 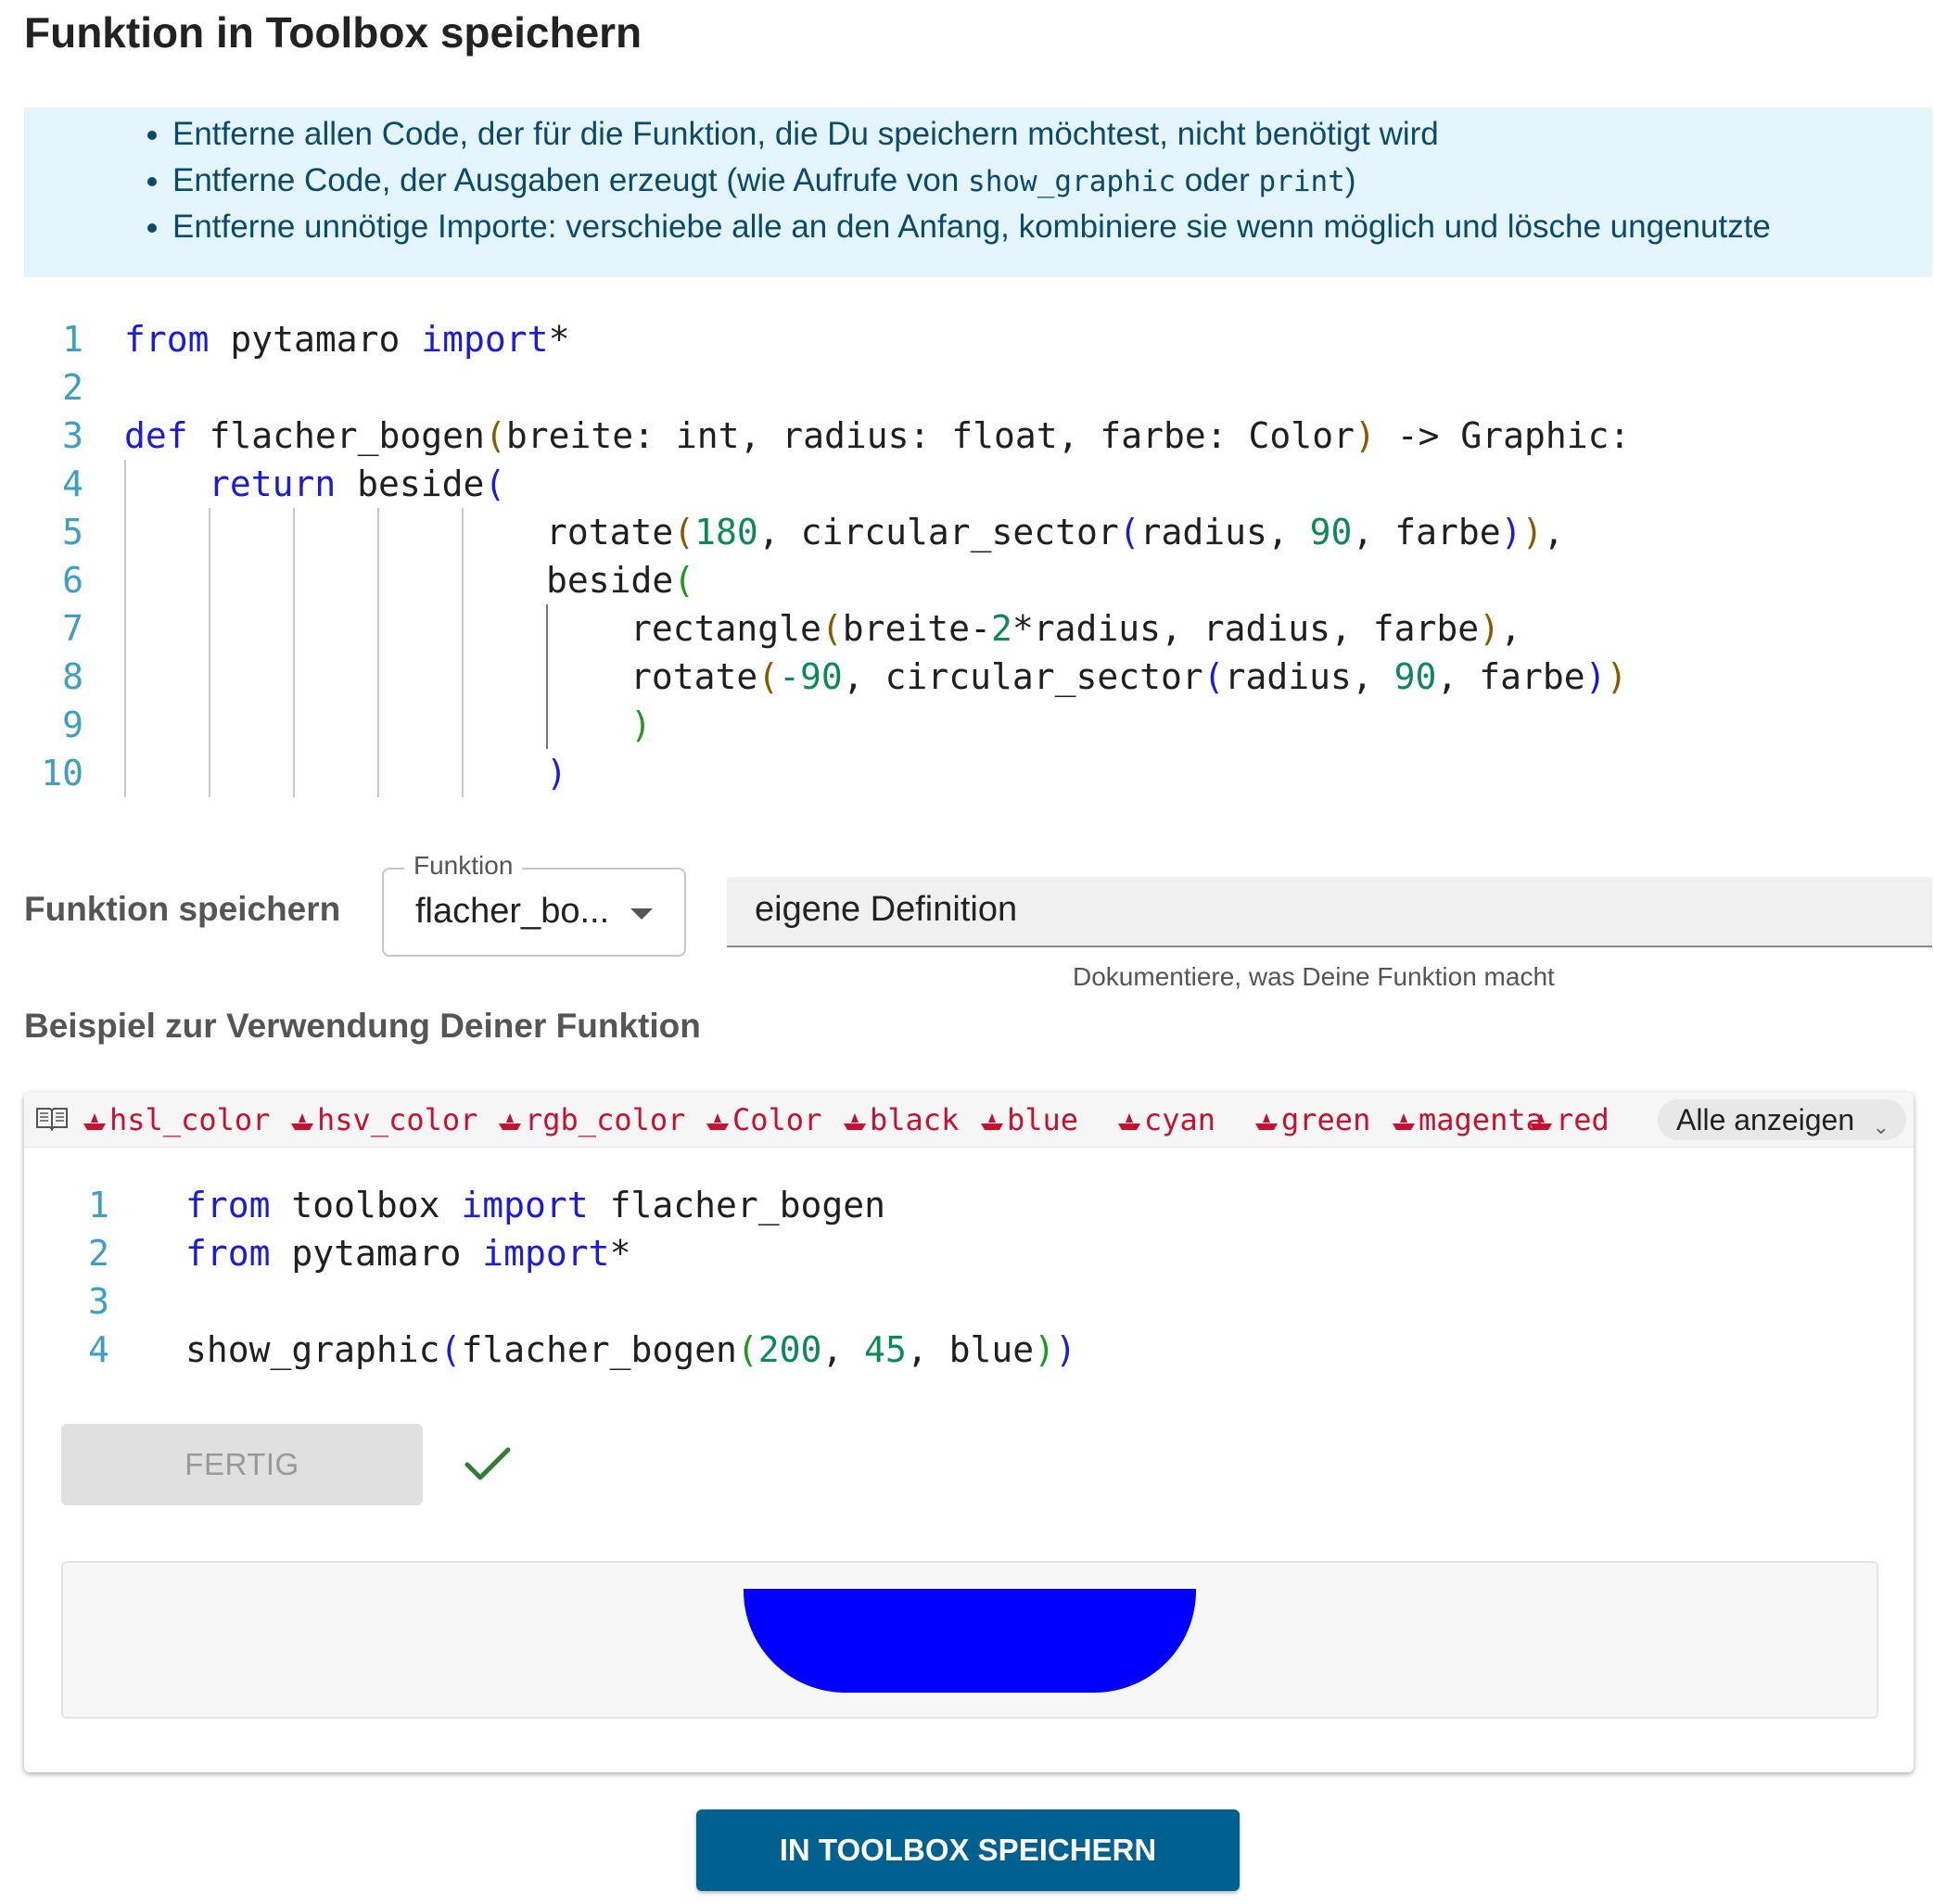 What do you see at coordinates (62, 773) in the screenshot?
I see `line-number: 10` at bounding box center [62, 773].